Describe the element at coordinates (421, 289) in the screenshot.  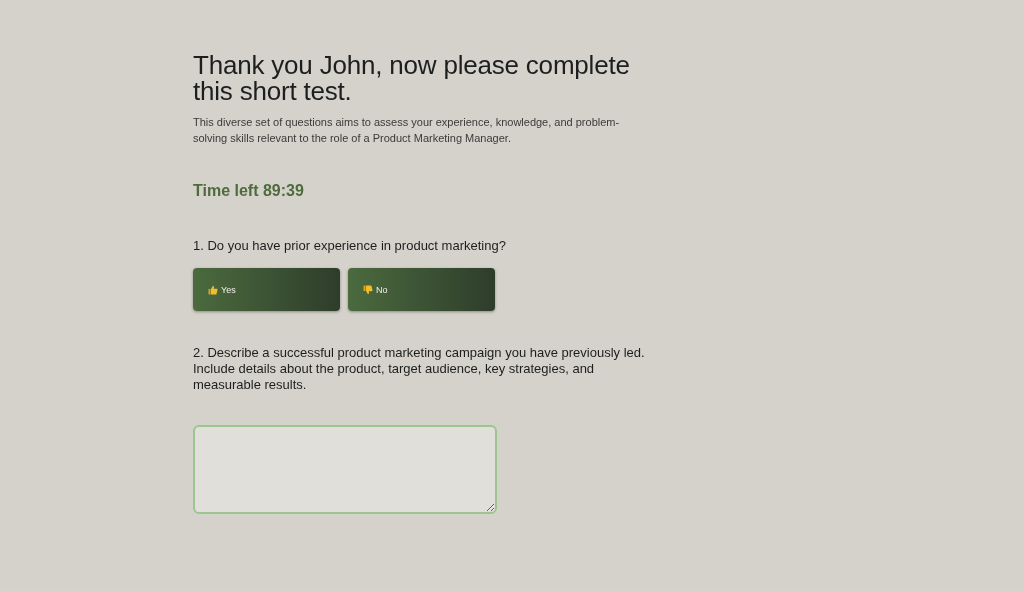
I see `answer-button: No` at that location.